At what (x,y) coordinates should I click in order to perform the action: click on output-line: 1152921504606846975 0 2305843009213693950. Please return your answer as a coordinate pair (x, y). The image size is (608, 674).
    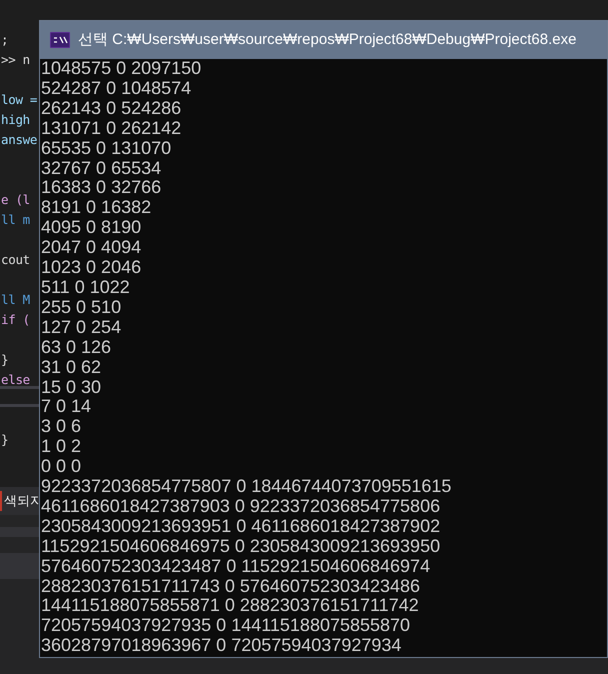
    Looking at the image, I should click on (240, 546).